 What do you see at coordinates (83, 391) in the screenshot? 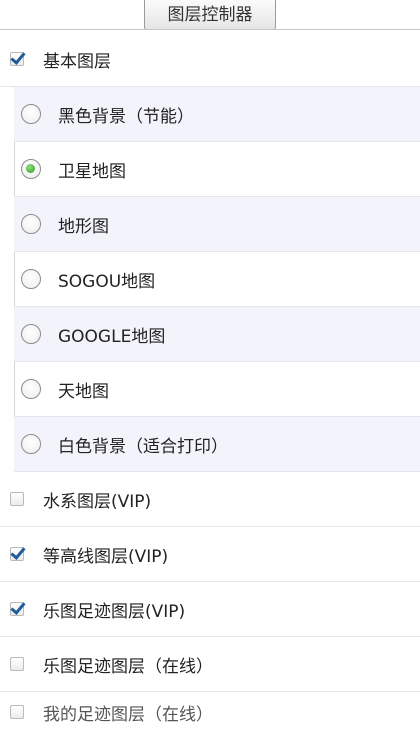
I see `option-label: 天地图` at bounding box center [83, 391].